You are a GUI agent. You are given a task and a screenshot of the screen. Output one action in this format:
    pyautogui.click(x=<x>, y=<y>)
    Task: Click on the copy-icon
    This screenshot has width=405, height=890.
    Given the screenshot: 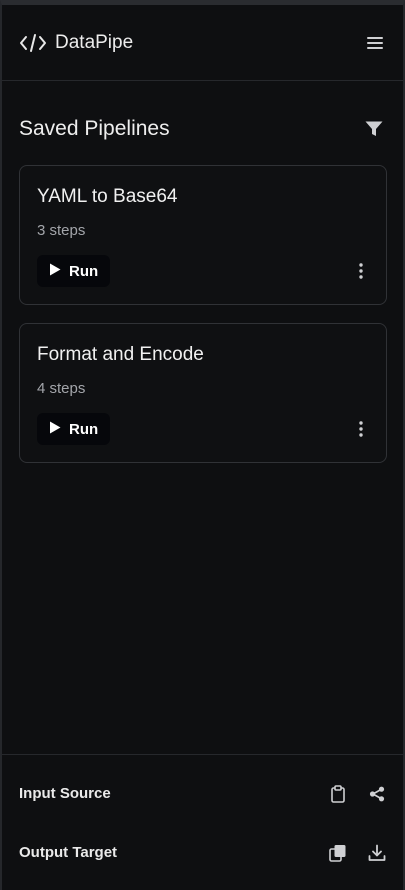 What is the action you would take?
    pyautogui.click(x=338, y=853)
    